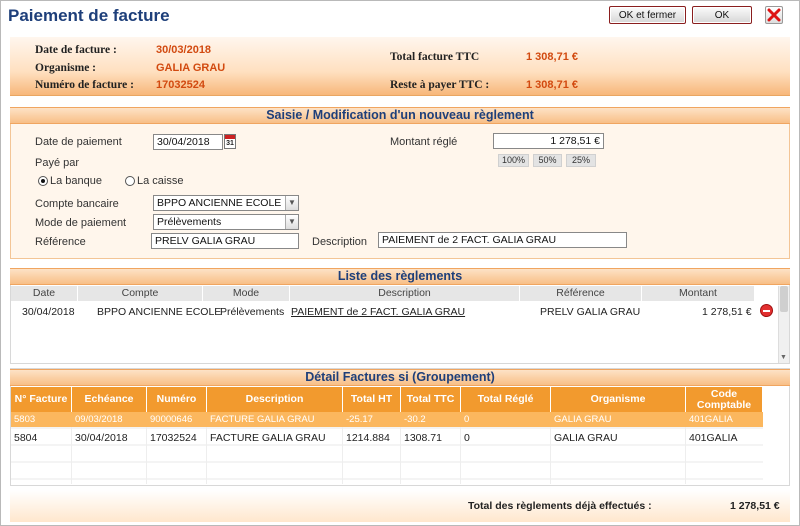  Describe the element at coordinates (89, 15) in the screenshot. I see `dialog-title: Paiement de facture` at that location.